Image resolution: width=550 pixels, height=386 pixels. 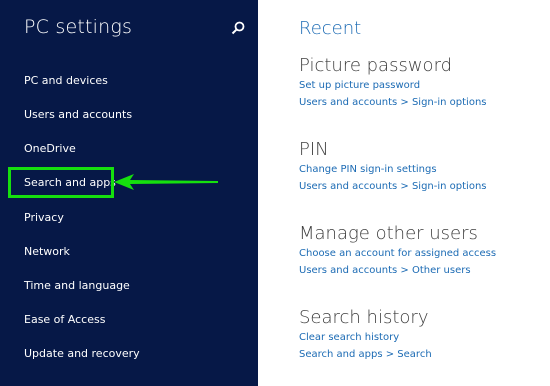 What do you see at coordinates (64, 319) in the screenshot?
I see `sidebar-item-ease-of-access: Ease of Access` at bounding box center [64, 319].